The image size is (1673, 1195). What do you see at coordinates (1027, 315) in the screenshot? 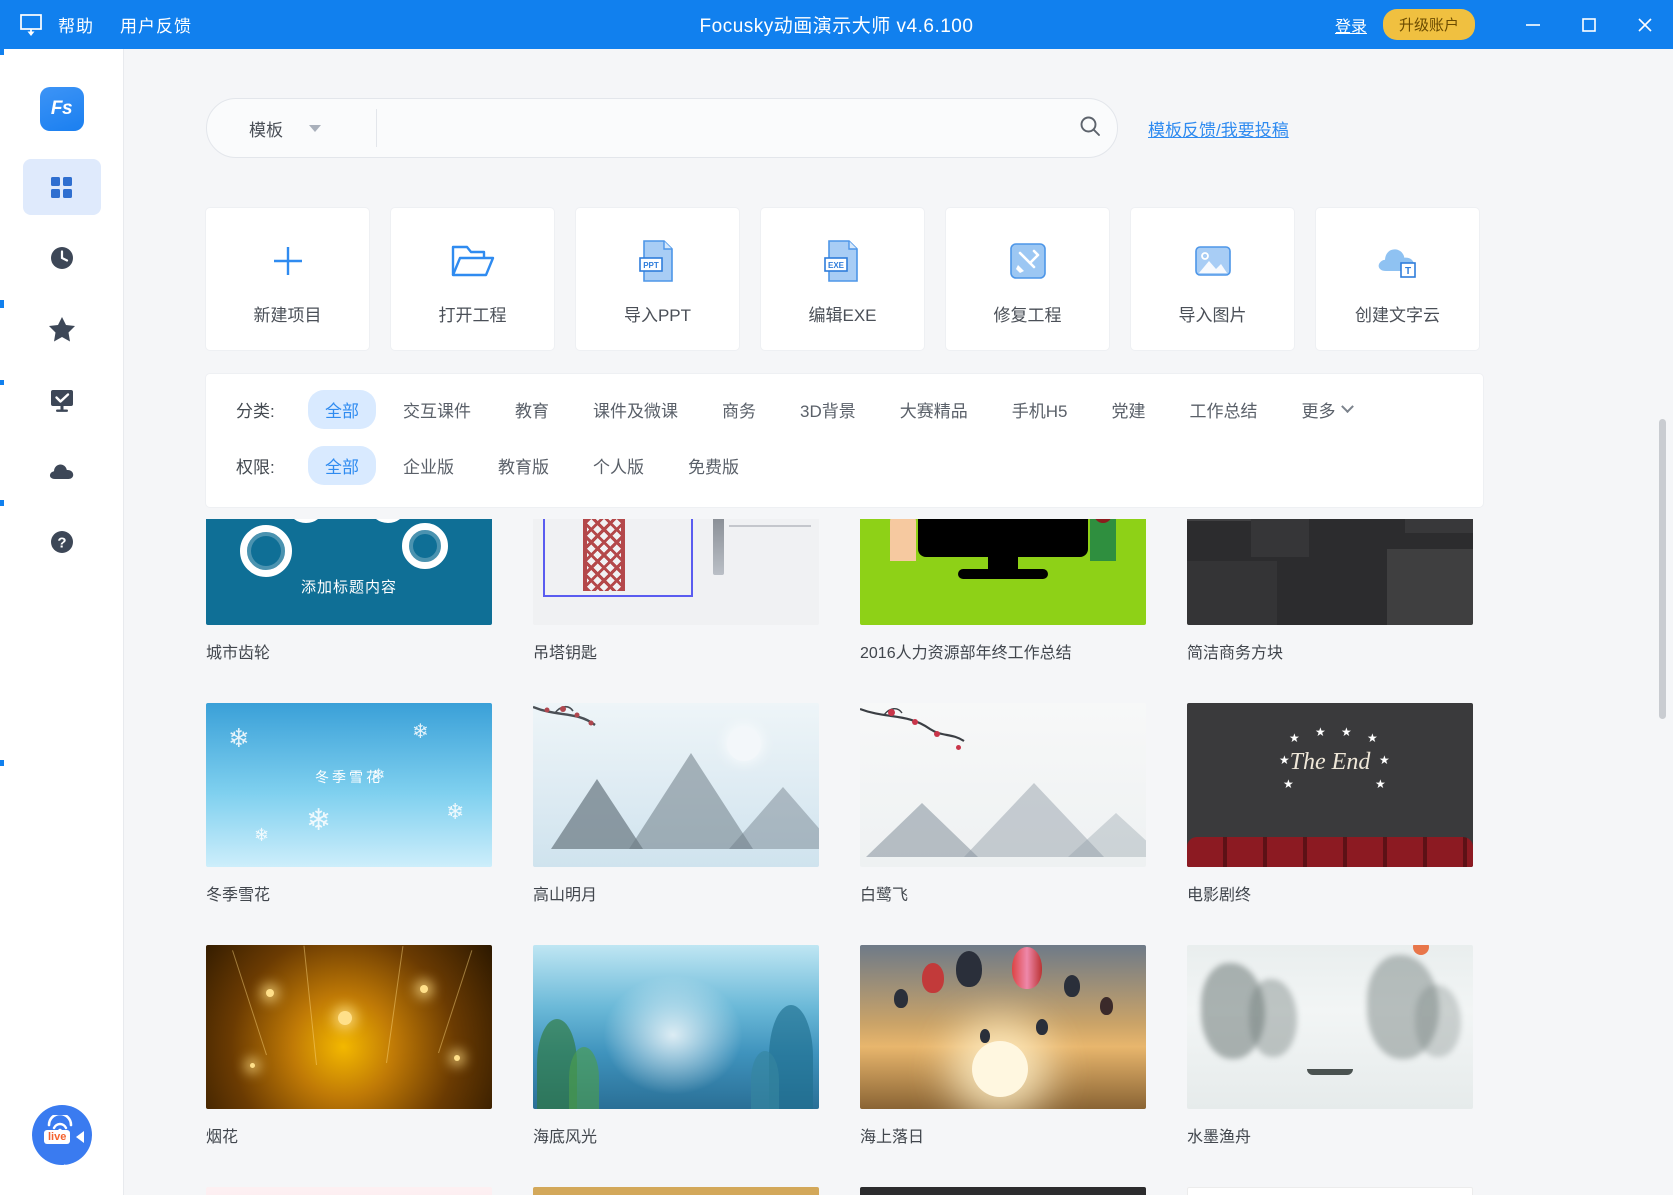
I see `action-label: 修复工程` at bounding box center [1027, 315].